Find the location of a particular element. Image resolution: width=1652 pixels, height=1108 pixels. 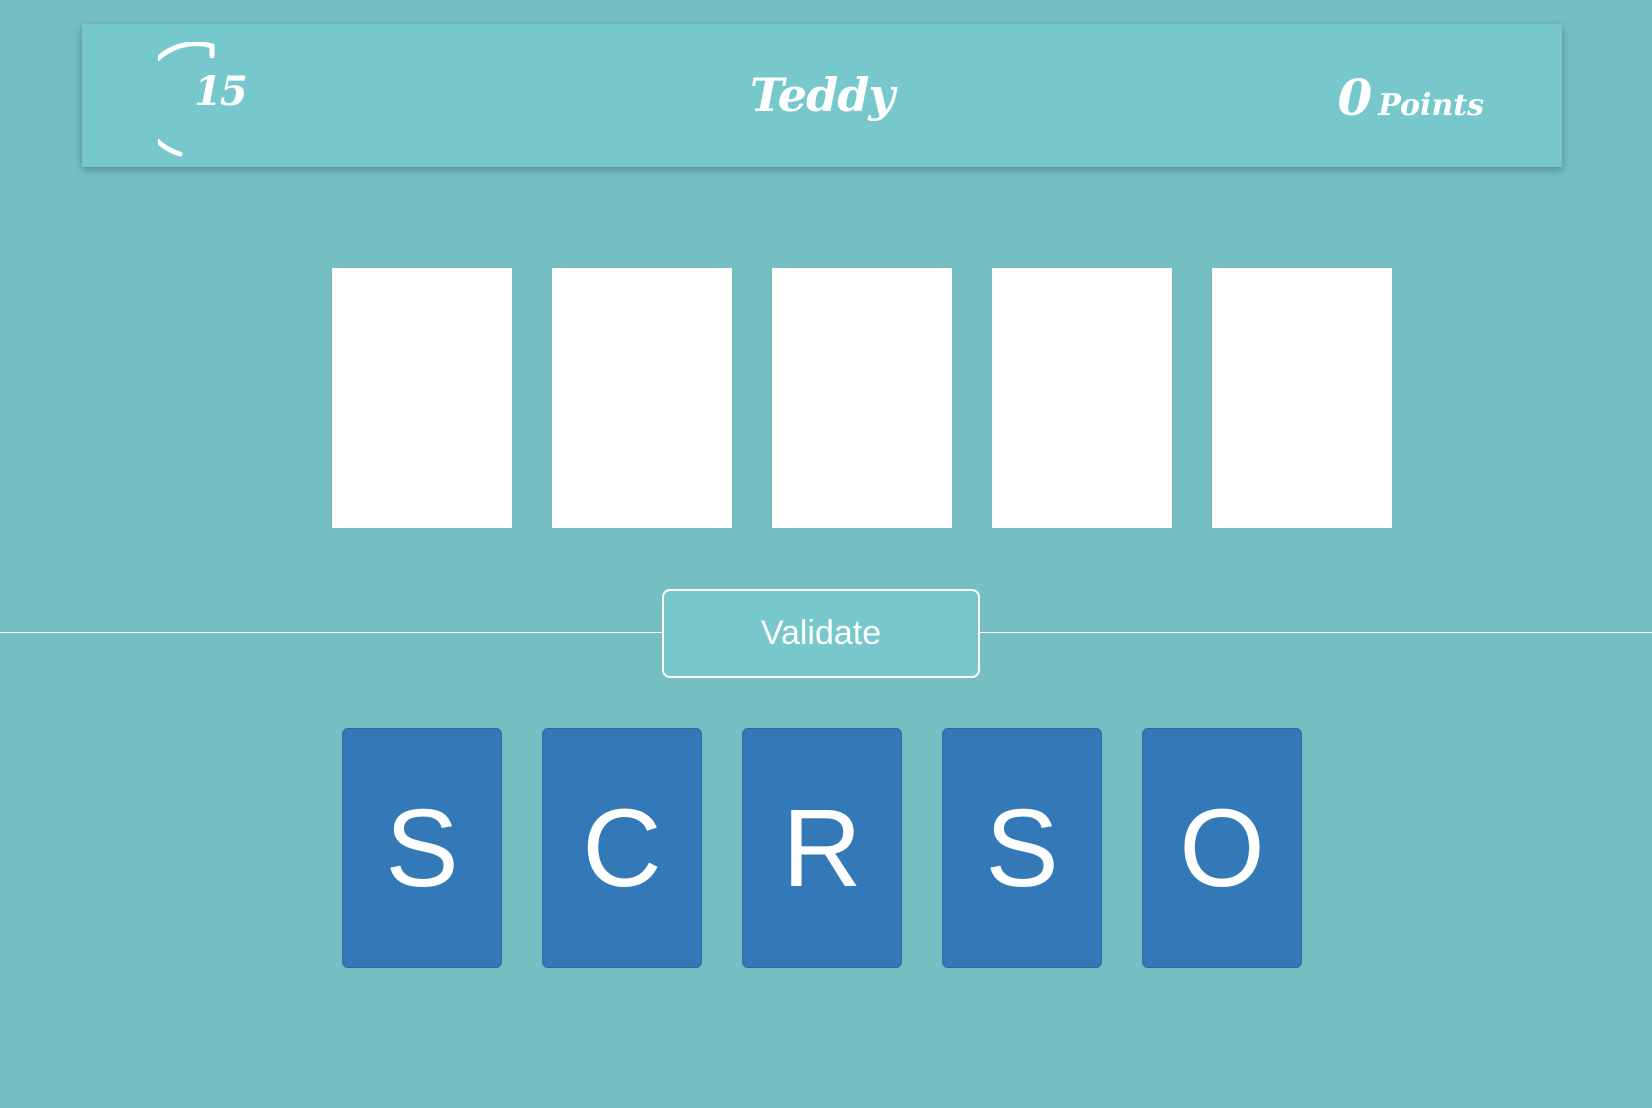

game-header: 15 Teddy 0 Points is located at coordinates (822, 95).